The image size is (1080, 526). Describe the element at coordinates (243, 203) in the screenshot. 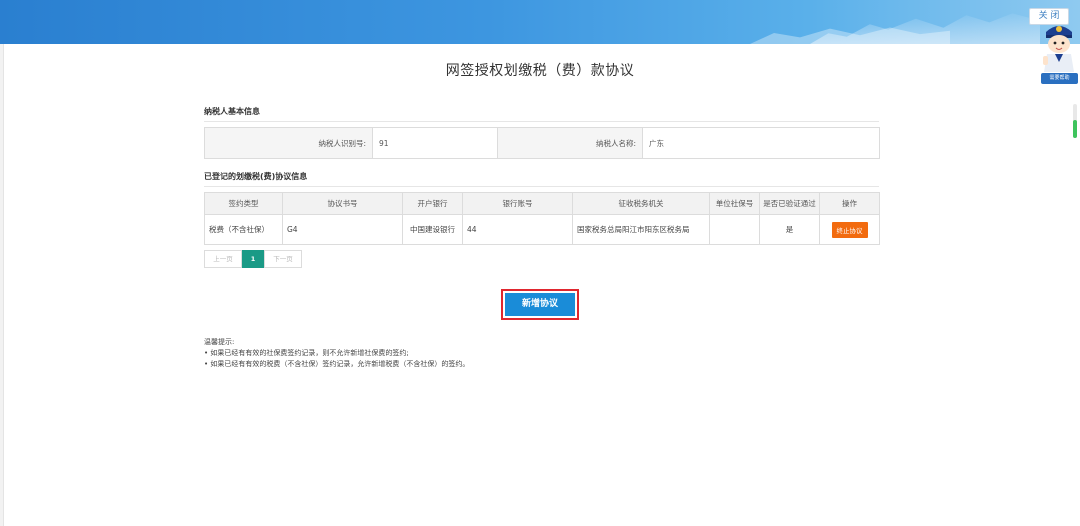

I see `column-header: 签约类型` at that location.